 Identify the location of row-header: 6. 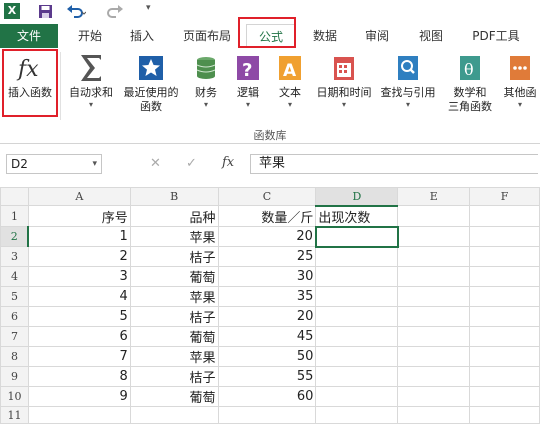
(14, 316).